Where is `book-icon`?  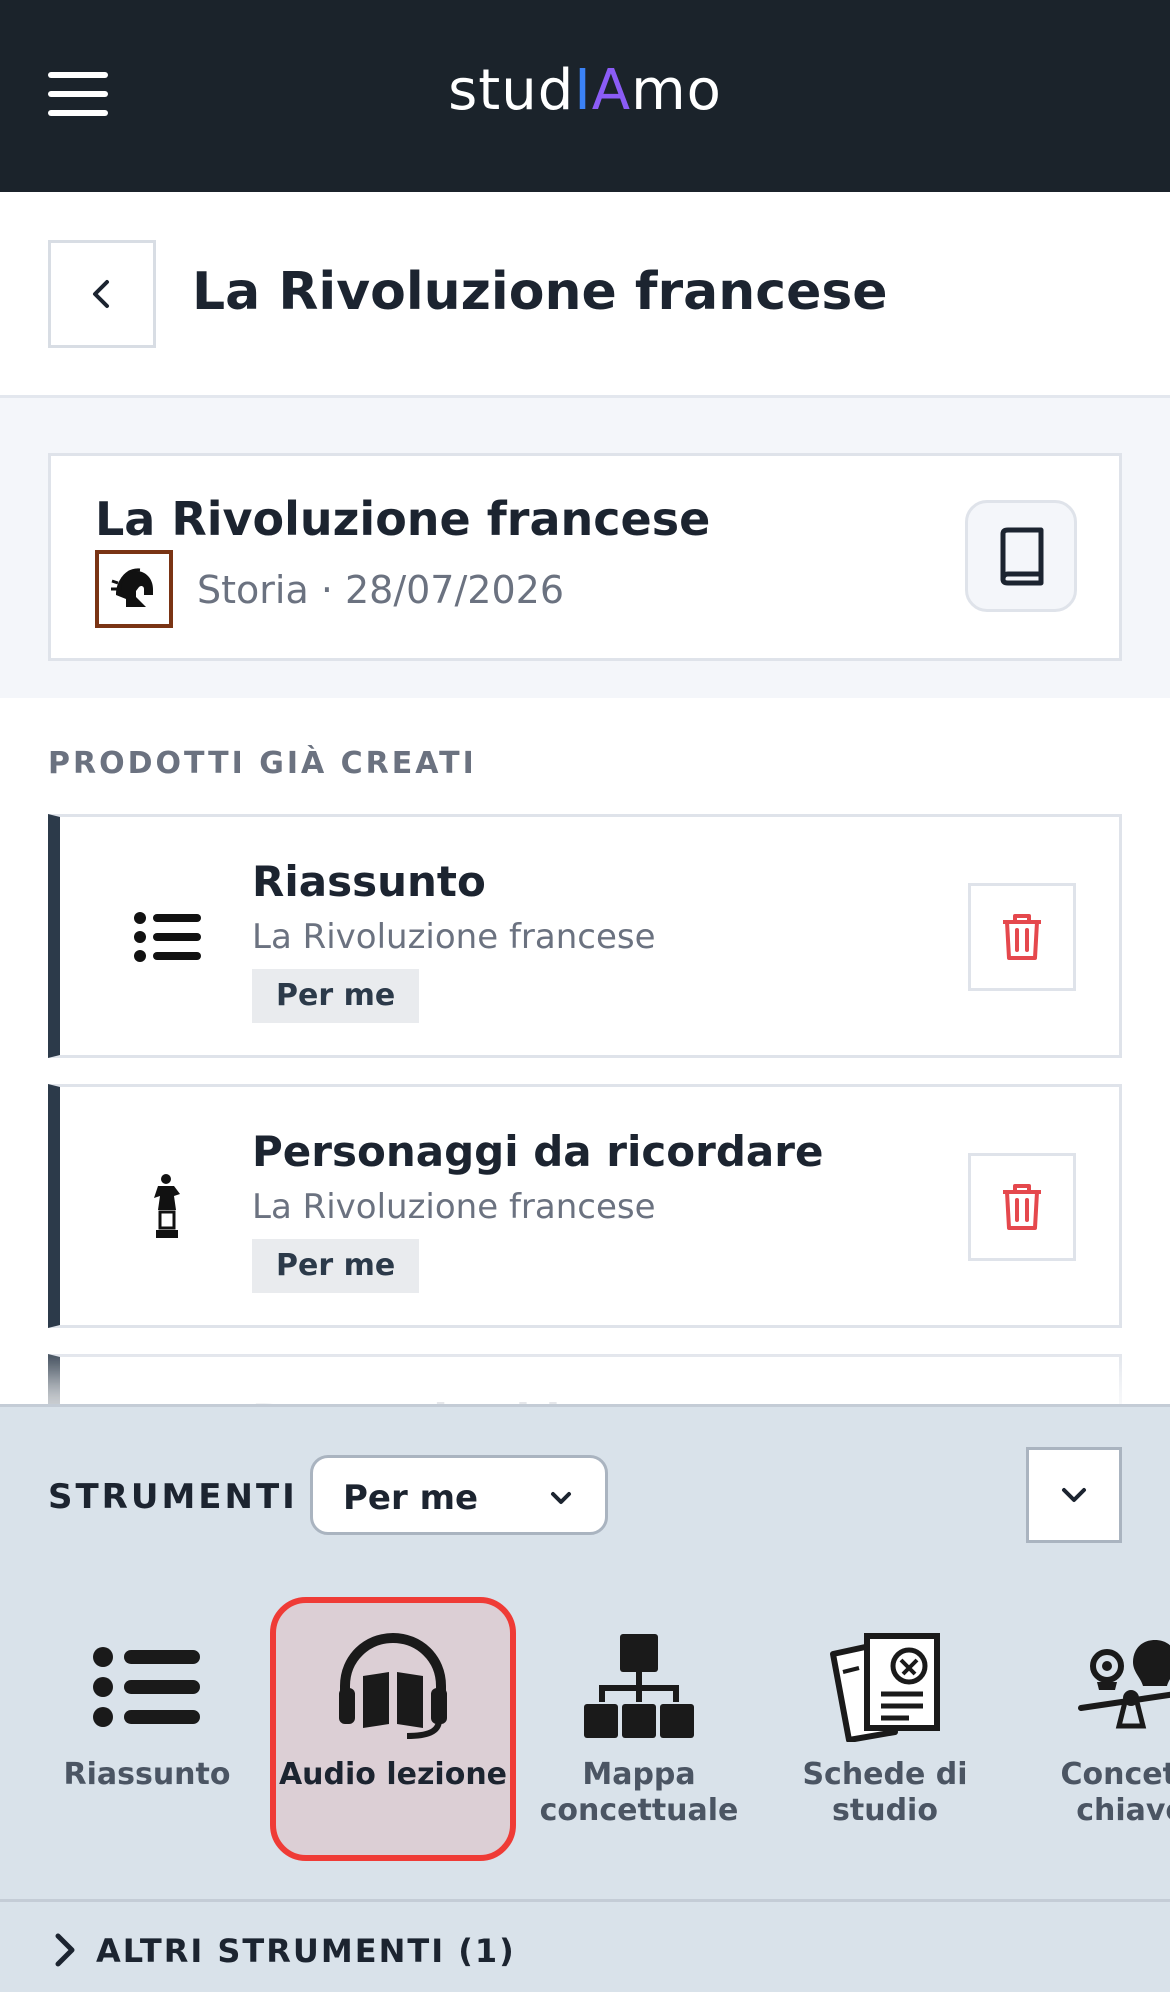 book-icon is located at coordinates (1022, 556).